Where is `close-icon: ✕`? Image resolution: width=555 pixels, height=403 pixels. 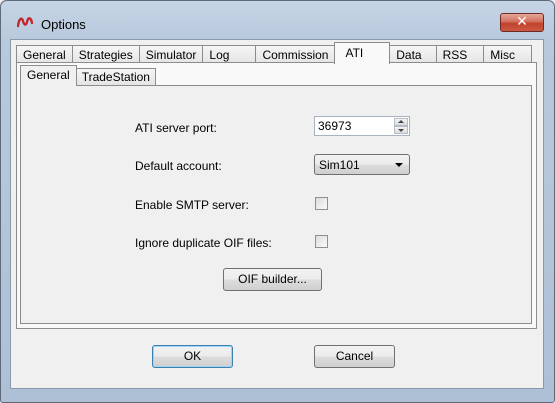
close-icon: ✕ is located at coordinates (522, 22).